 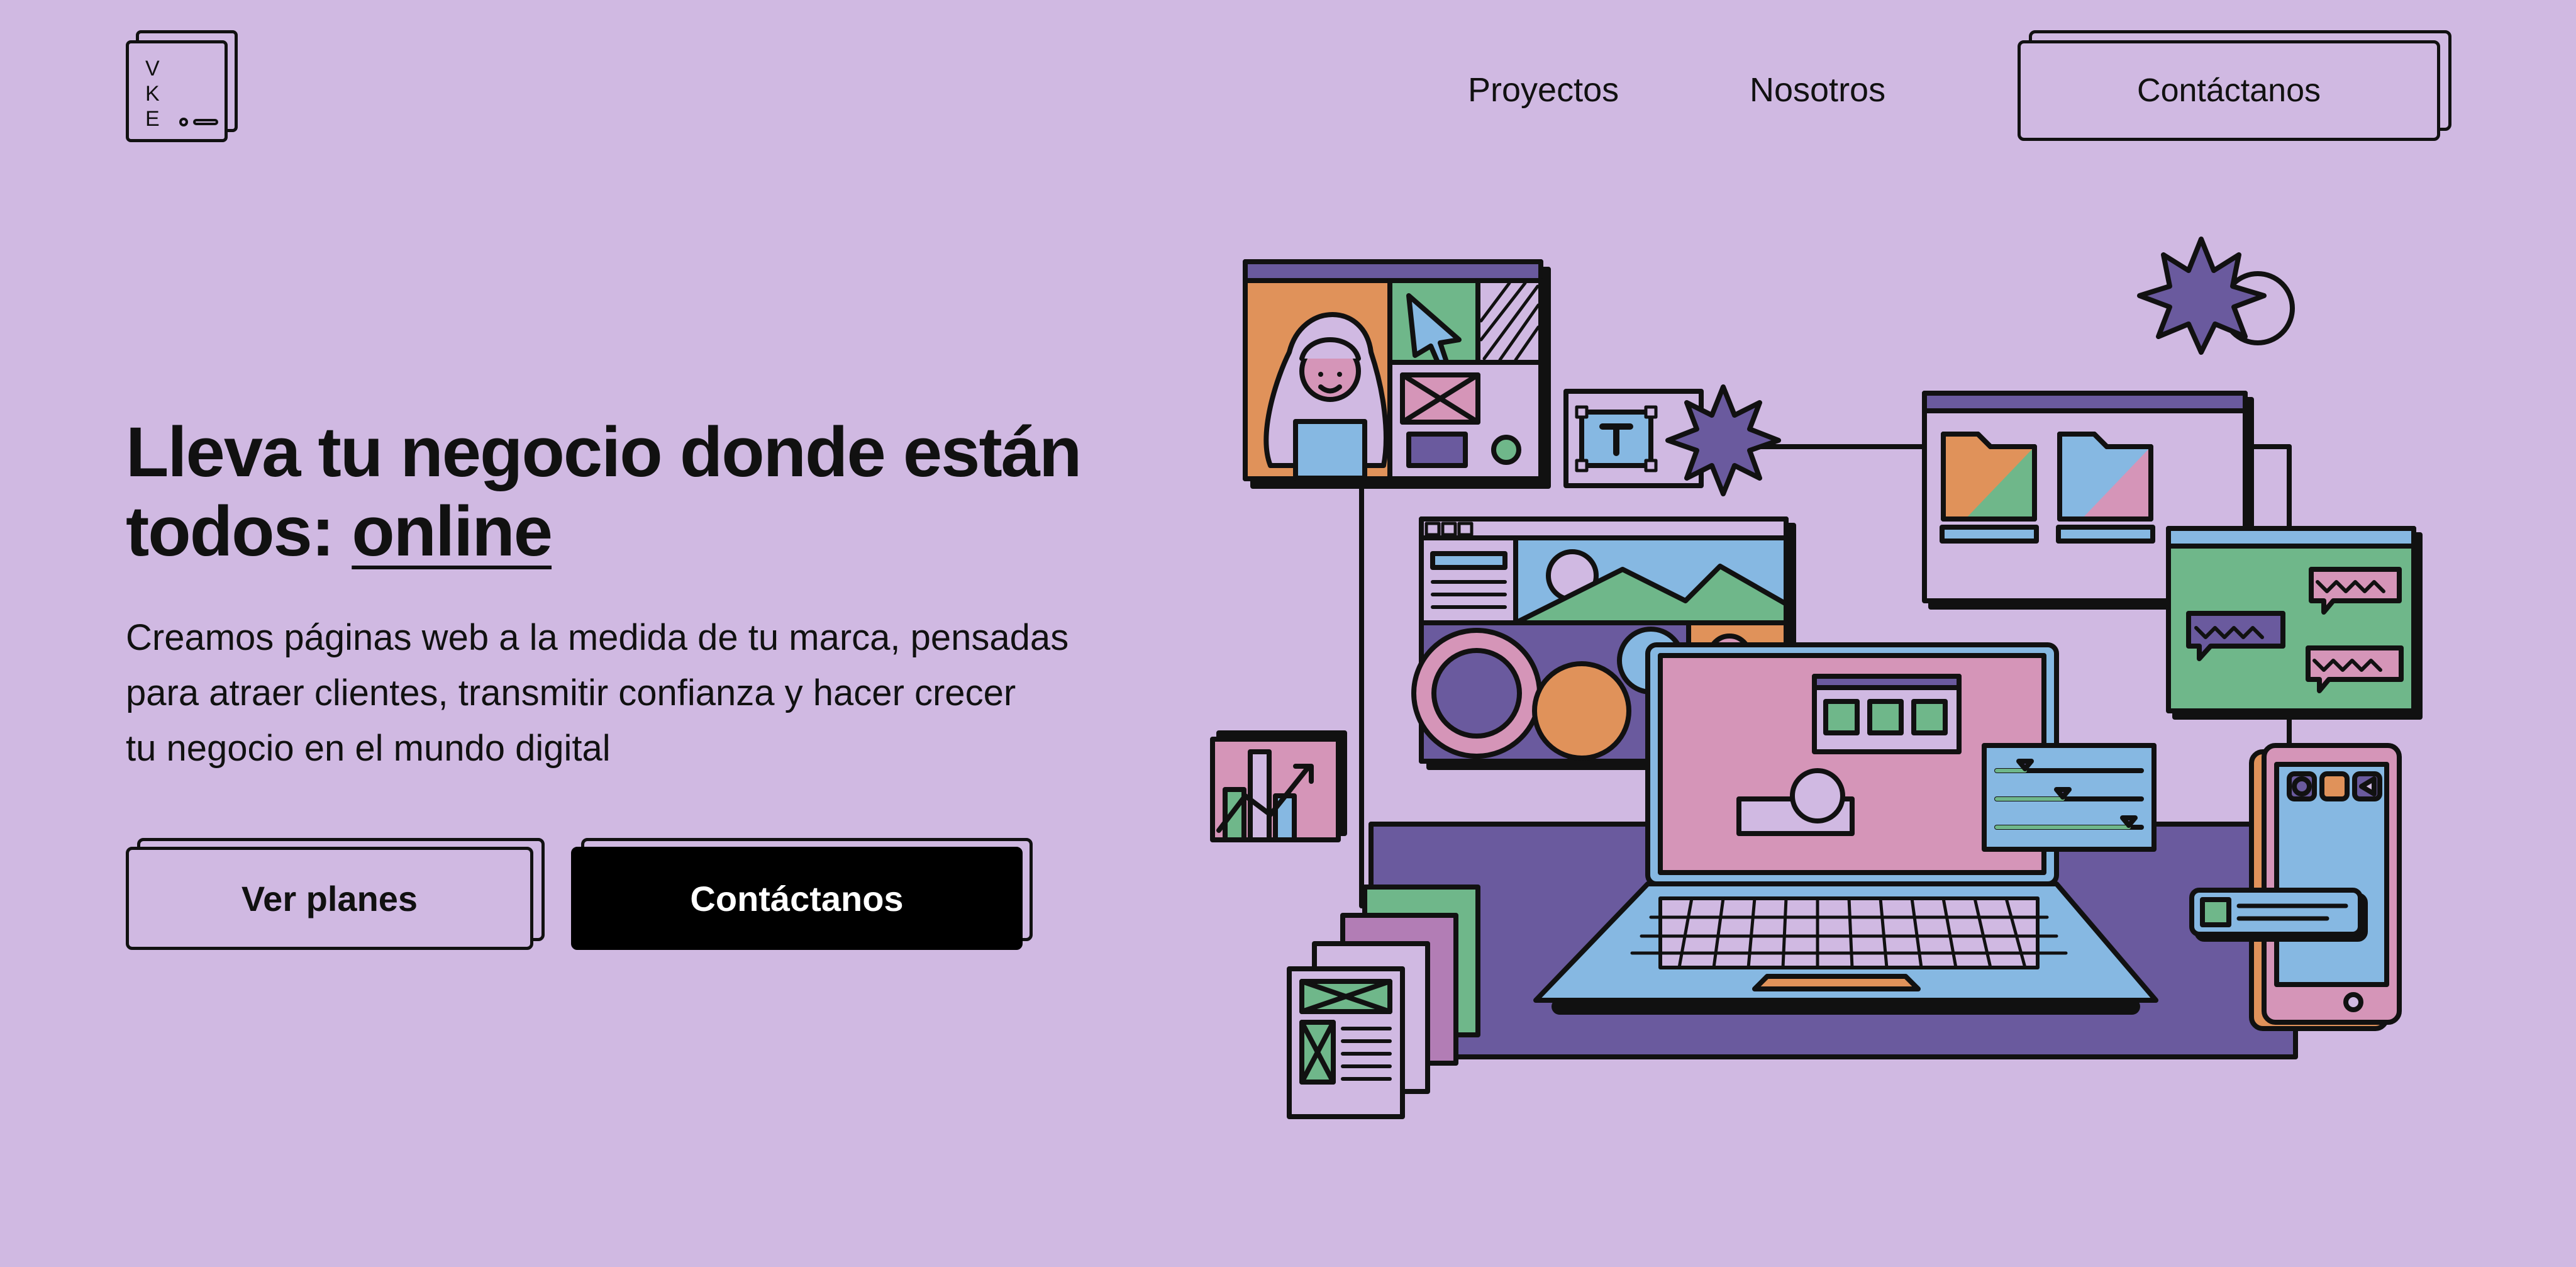 What do you see at coordinates (1817, 90) in the screenshot?
I see `nav-link-nosotros: Nosotros` at bounding box center [1817, 90].